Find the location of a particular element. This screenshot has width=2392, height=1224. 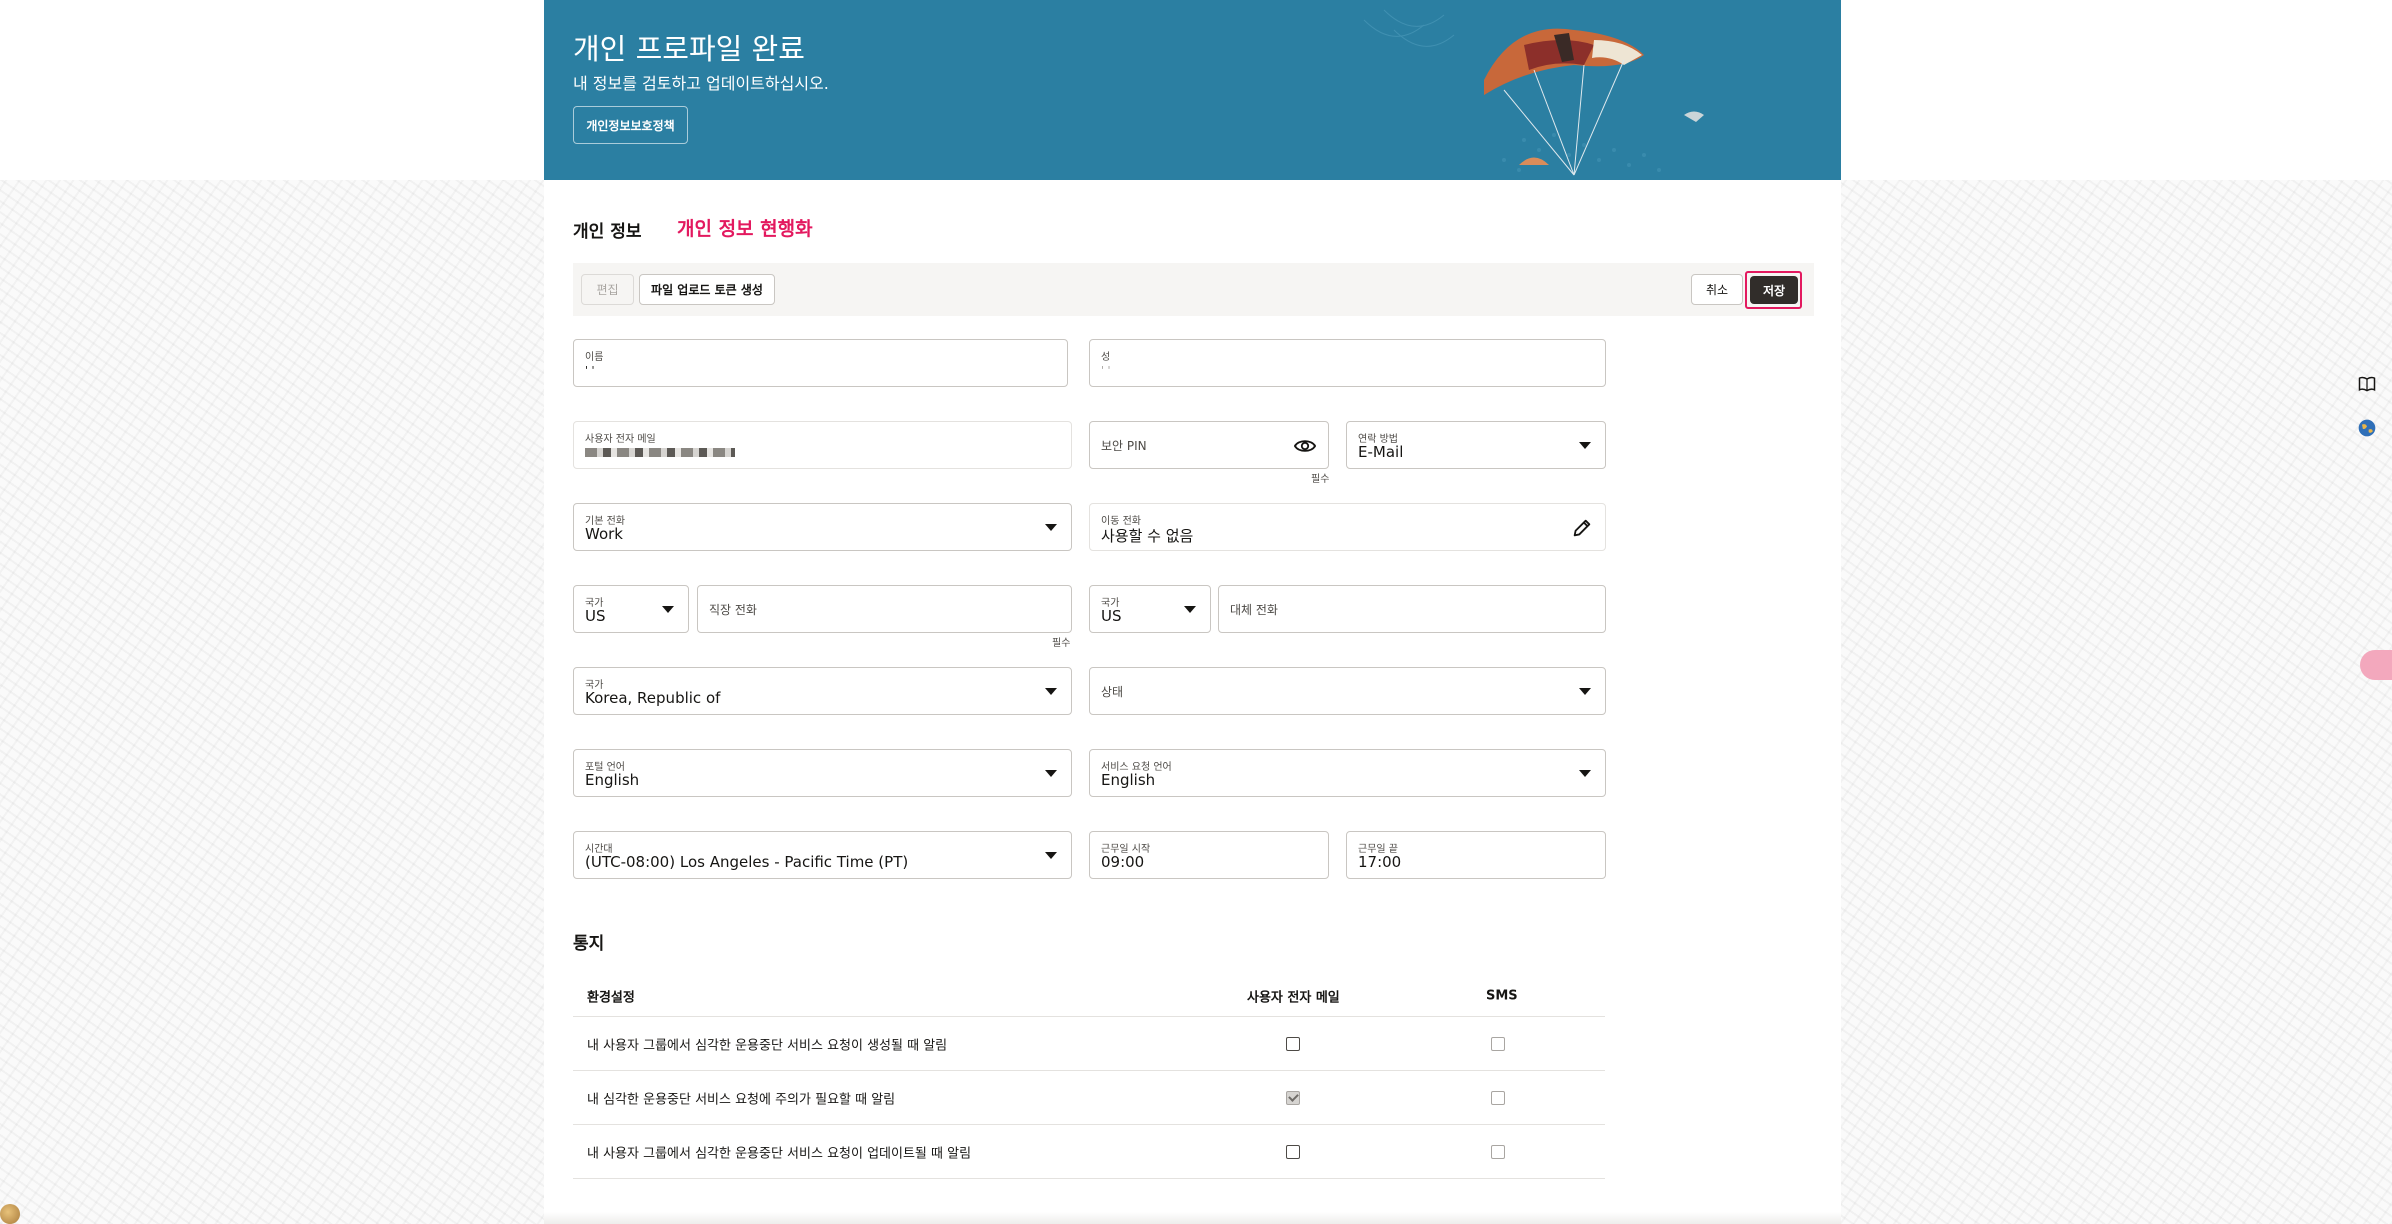

primary-phone-value: Work is located at coordinates (604, 534).